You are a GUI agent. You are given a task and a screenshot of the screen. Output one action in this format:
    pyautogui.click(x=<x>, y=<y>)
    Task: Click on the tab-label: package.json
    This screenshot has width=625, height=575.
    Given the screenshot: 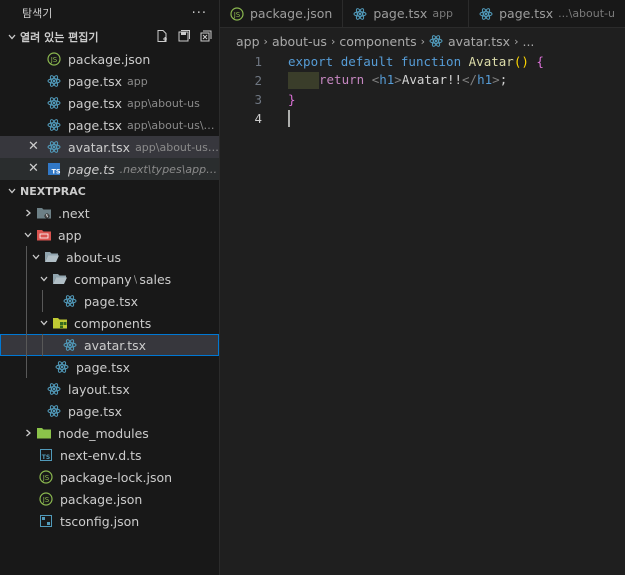 What is the action you would take?
    pyautogui.click(x=291, y=13)
    